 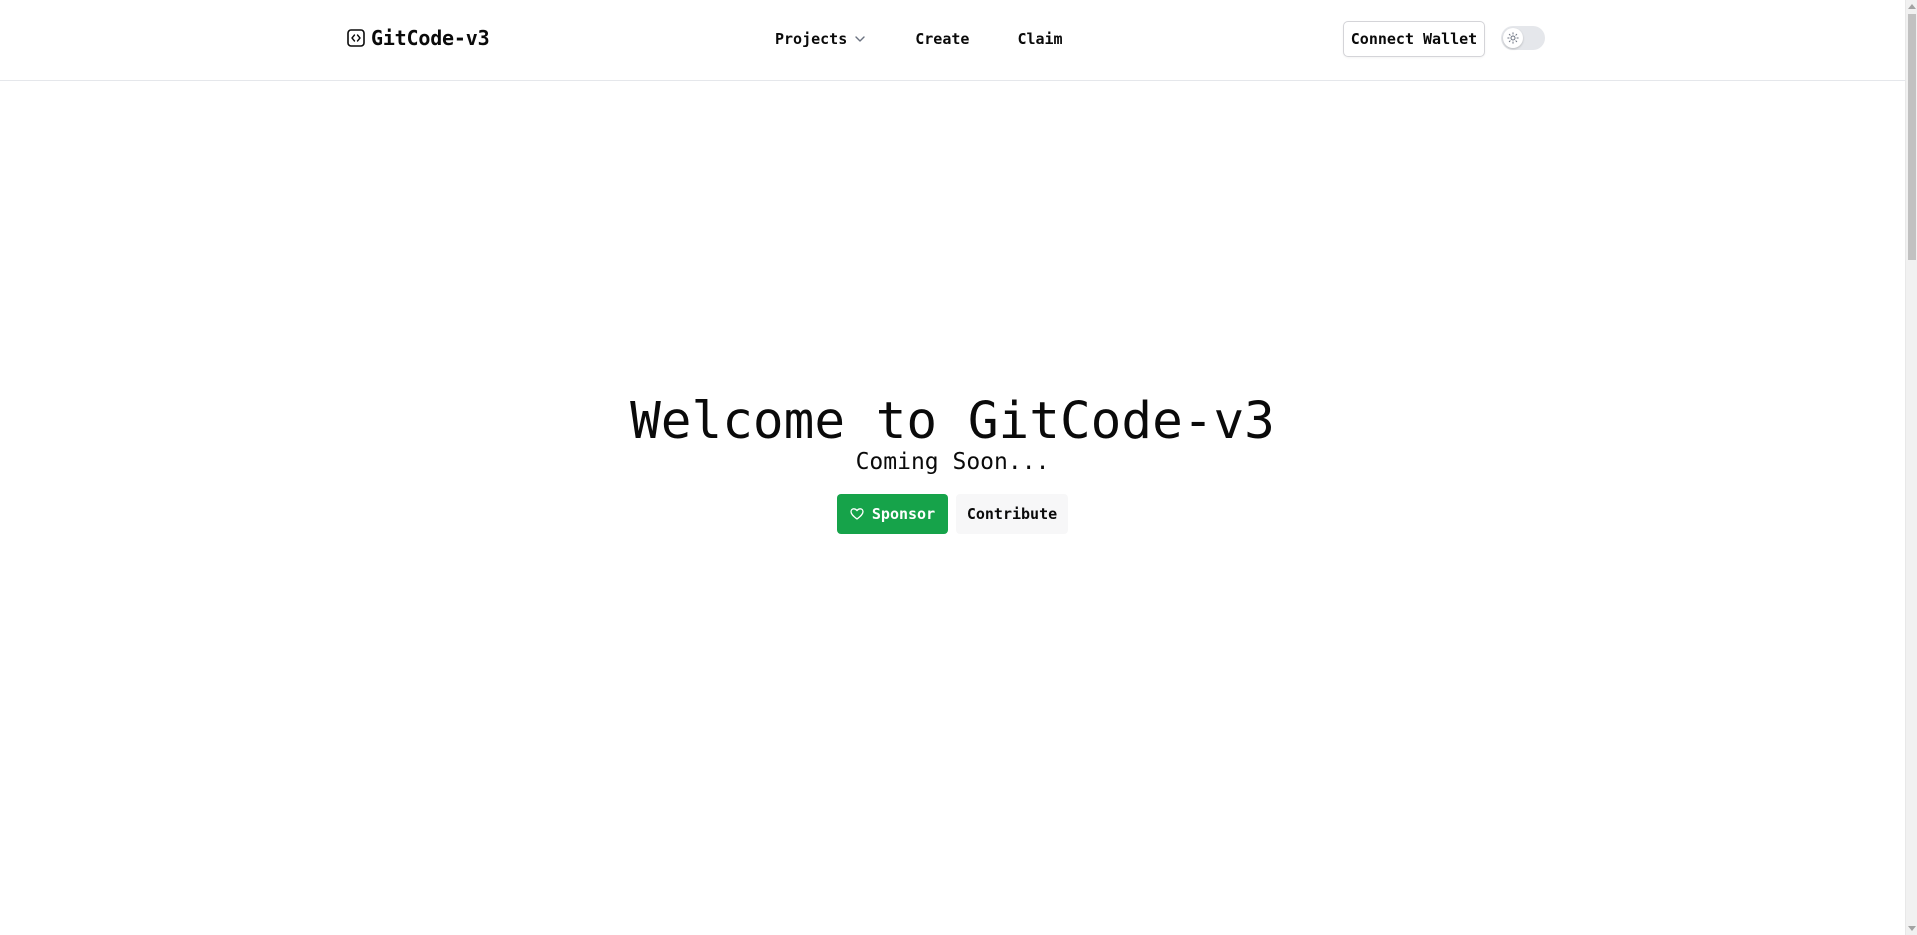 I want to click on nav-projects-dropdown: Projects, so click(x=821, y=39).